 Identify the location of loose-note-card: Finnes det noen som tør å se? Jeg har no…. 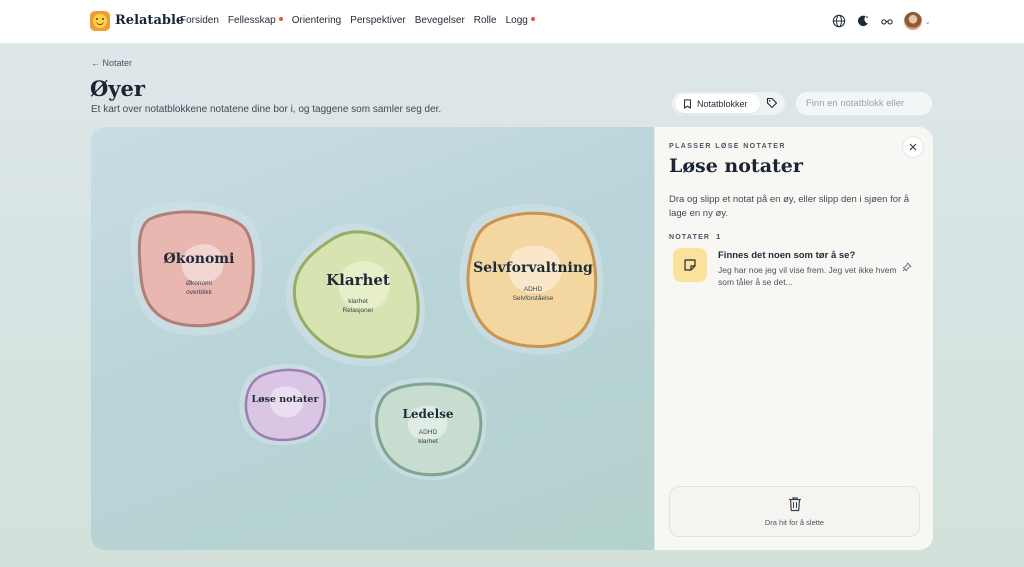
(794, 269).